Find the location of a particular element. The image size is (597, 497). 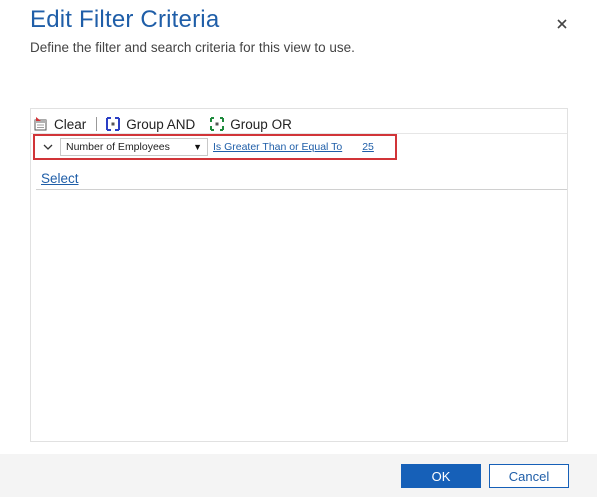

select-row-divider is located at coordinates (301, 189).